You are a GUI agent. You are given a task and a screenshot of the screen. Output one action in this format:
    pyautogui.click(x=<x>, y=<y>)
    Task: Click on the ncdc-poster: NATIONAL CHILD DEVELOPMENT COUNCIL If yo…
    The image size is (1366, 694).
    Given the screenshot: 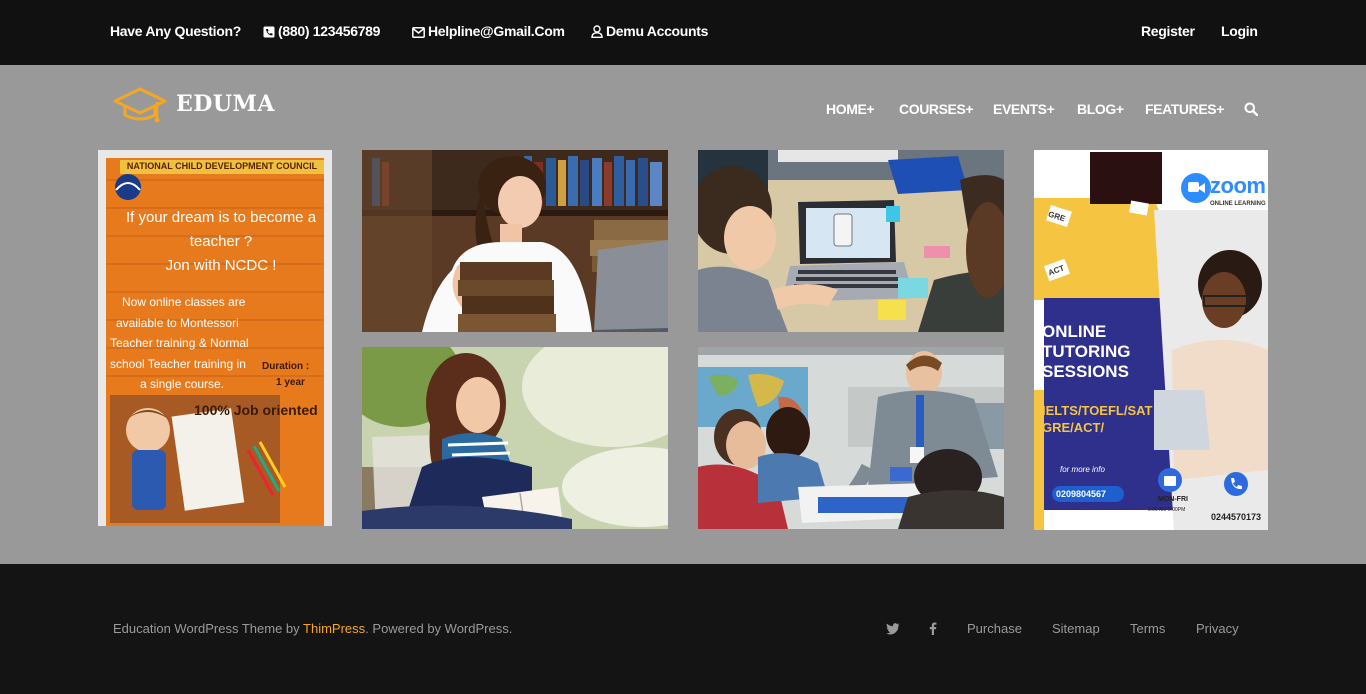 What is the action you would take?
    pyautogui.click(x=215, y=338)
    